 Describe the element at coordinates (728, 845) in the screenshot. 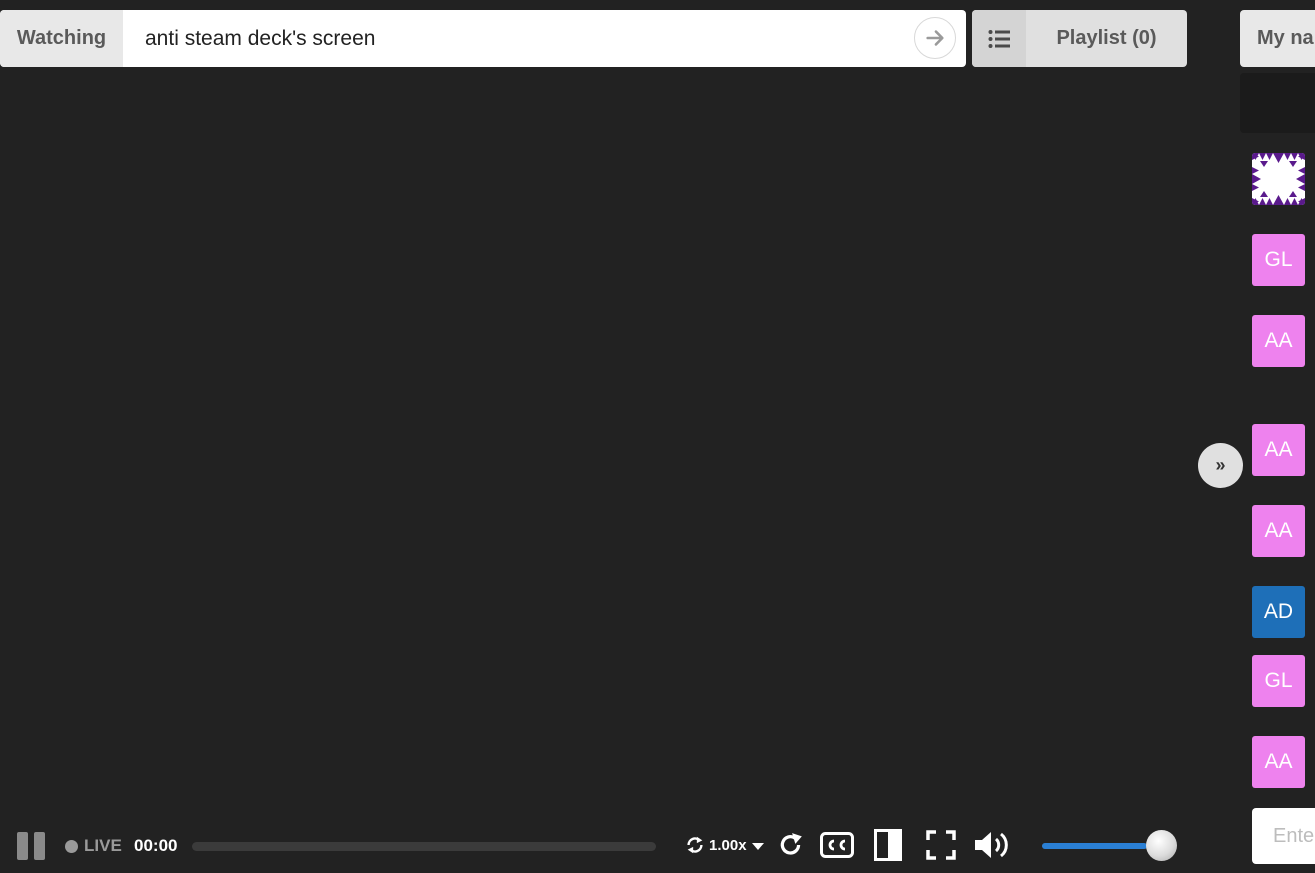

I see `playback-speed-value: 1.00x` at that location.